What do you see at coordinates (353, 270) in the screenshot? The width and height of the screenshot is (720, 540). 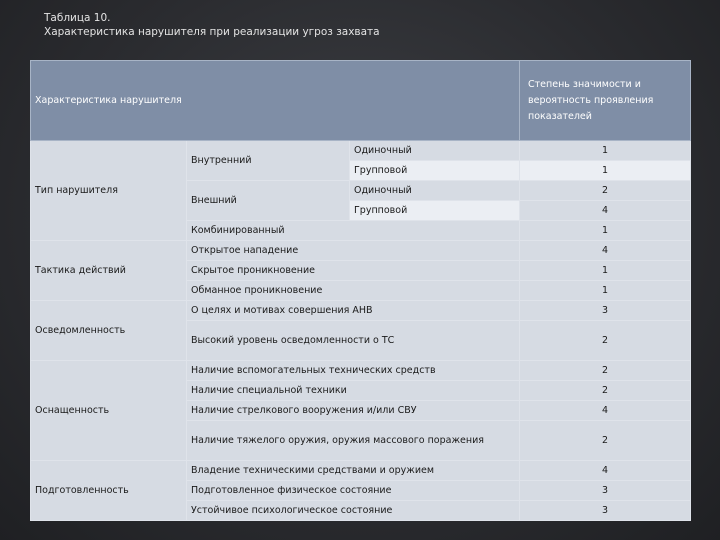 I see `cell-tactics-2: Скрытое проникновение` at bounding box center [353, 270].